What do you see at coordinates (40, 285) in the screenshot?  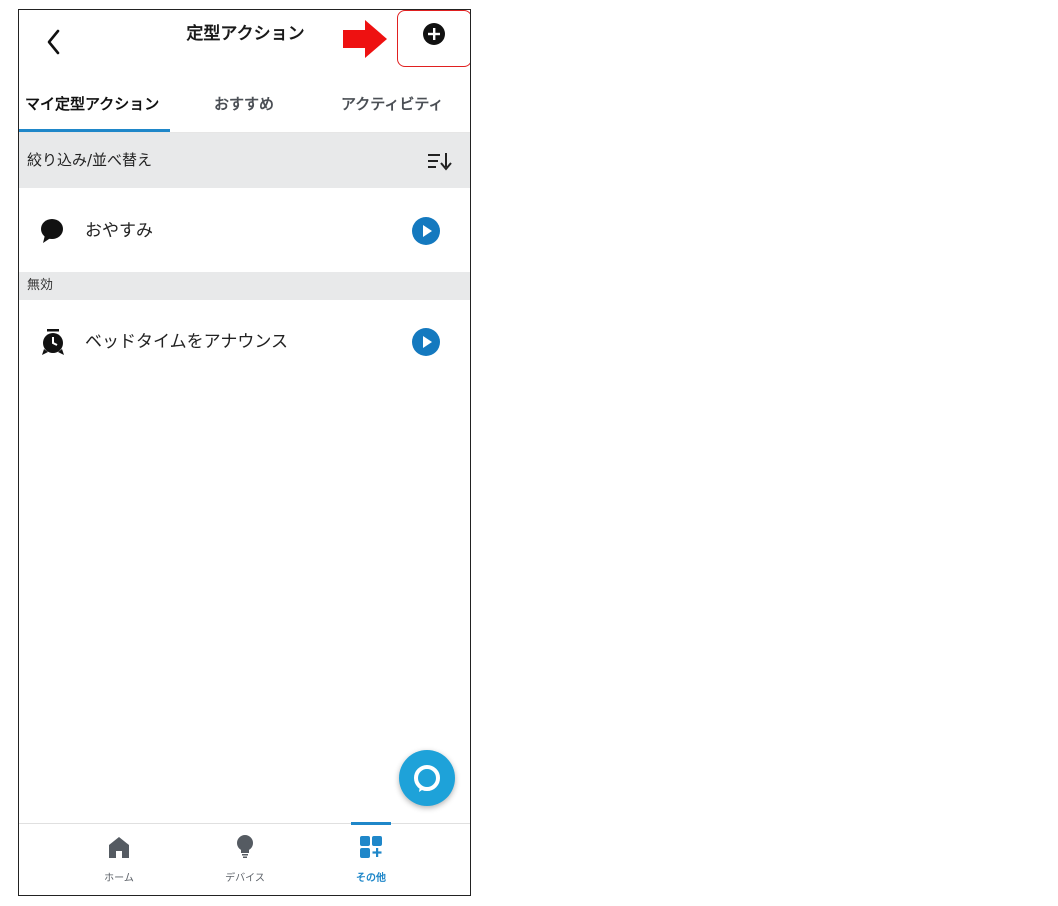 I see `section-label: 無効` at bounding box center [40, 285].